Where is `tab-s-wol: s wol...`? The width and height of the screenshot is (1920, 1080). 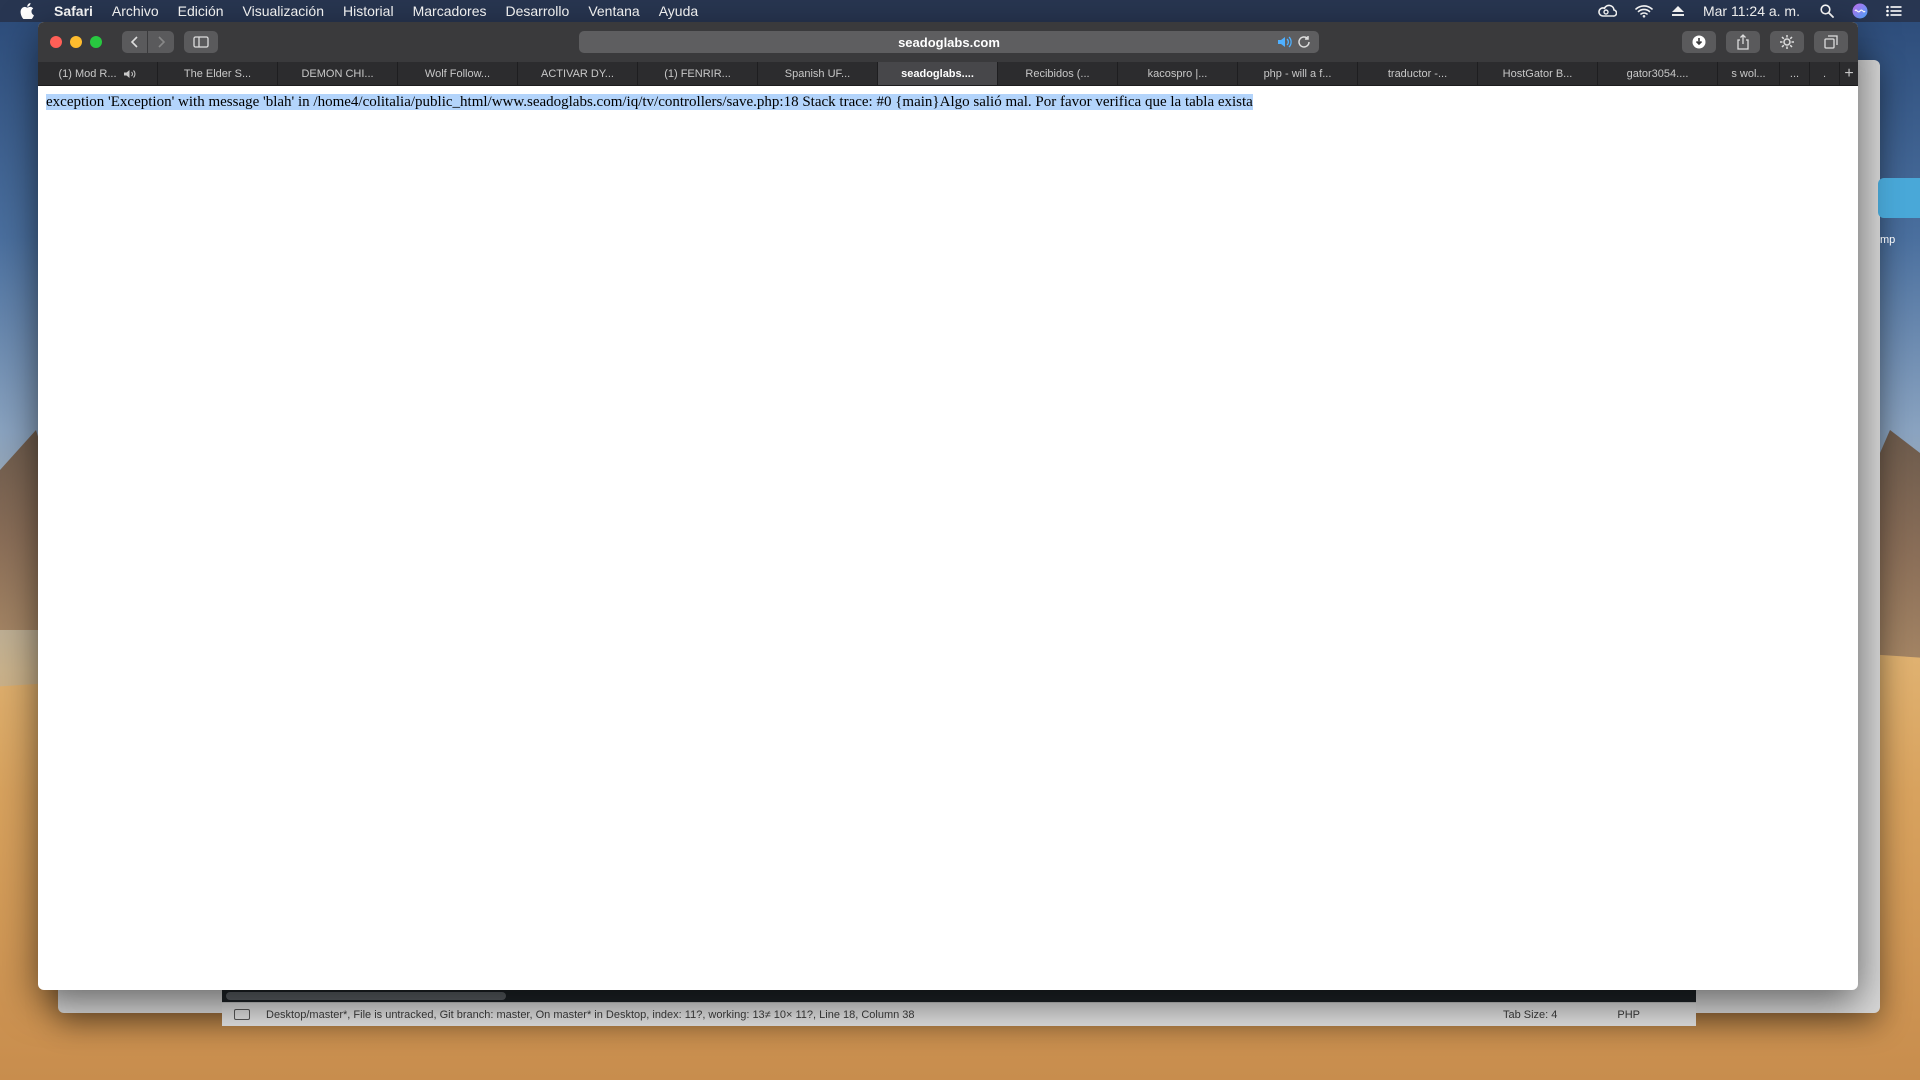
tab-s-wol: s wol... is located at coordinates (1749, 73).